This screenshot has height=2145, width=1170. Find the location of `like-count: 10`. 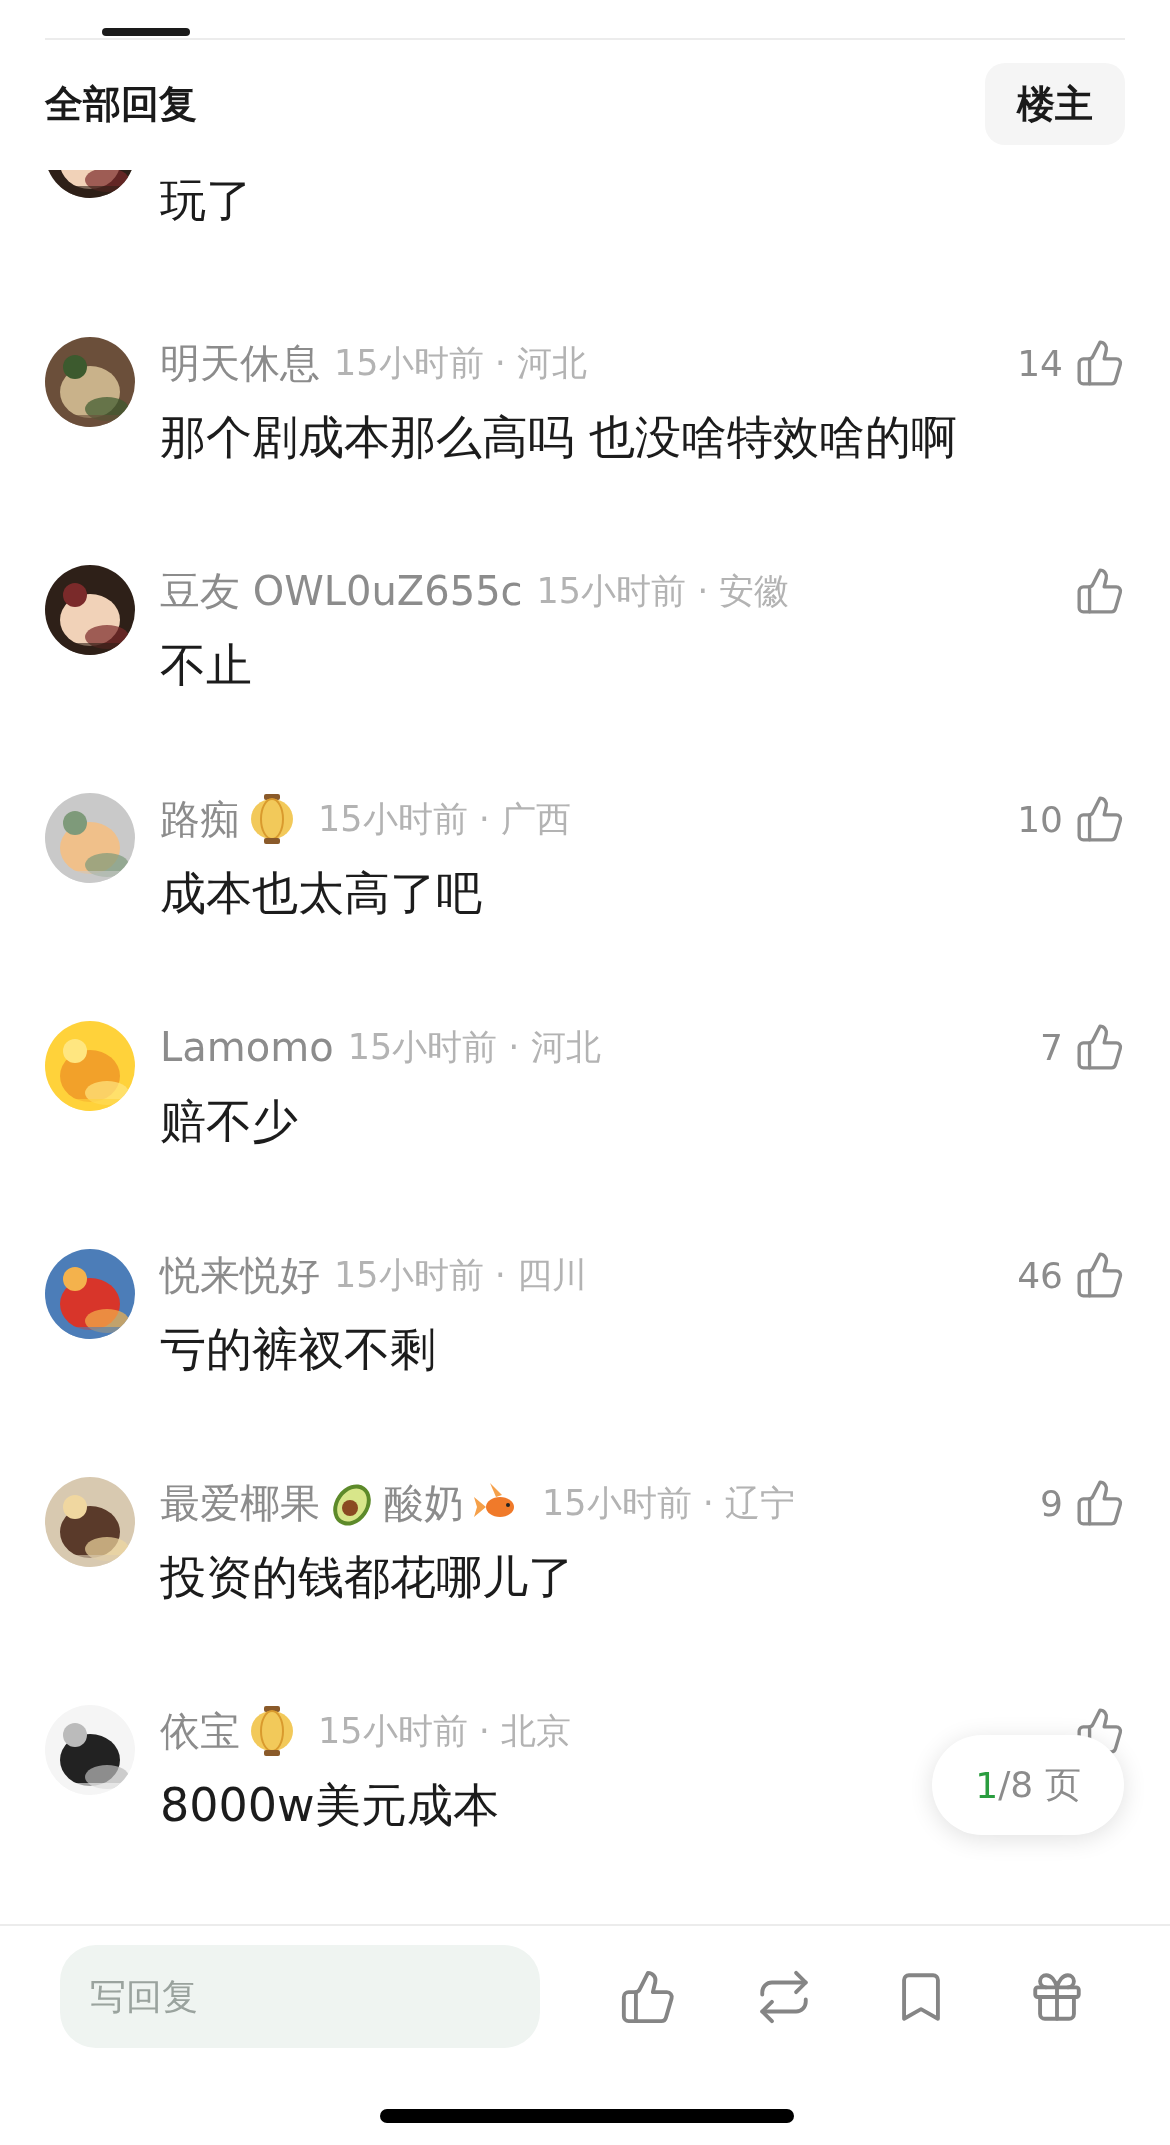

like-count: 10 is located at coordinates (1040, 819).